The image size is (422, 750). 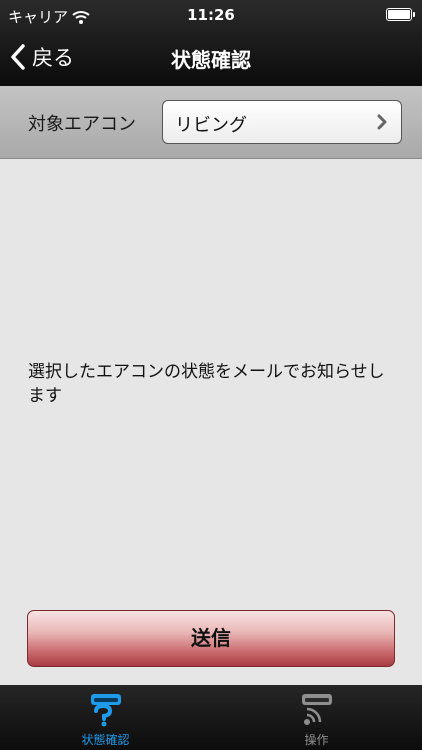 I want to click on tab-status-check: 状態確認, so click(x=105, y=717).